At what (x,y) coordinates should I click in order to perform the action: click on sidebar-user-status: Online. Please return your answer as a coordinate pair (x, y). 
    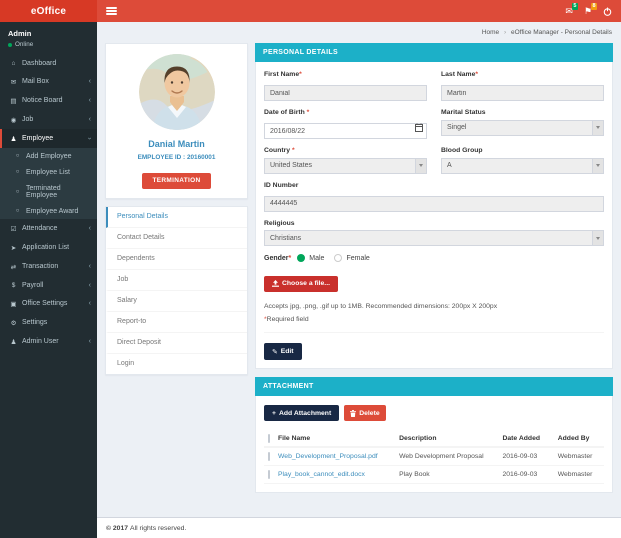
    Looking at the image, I should click on (48, 44).